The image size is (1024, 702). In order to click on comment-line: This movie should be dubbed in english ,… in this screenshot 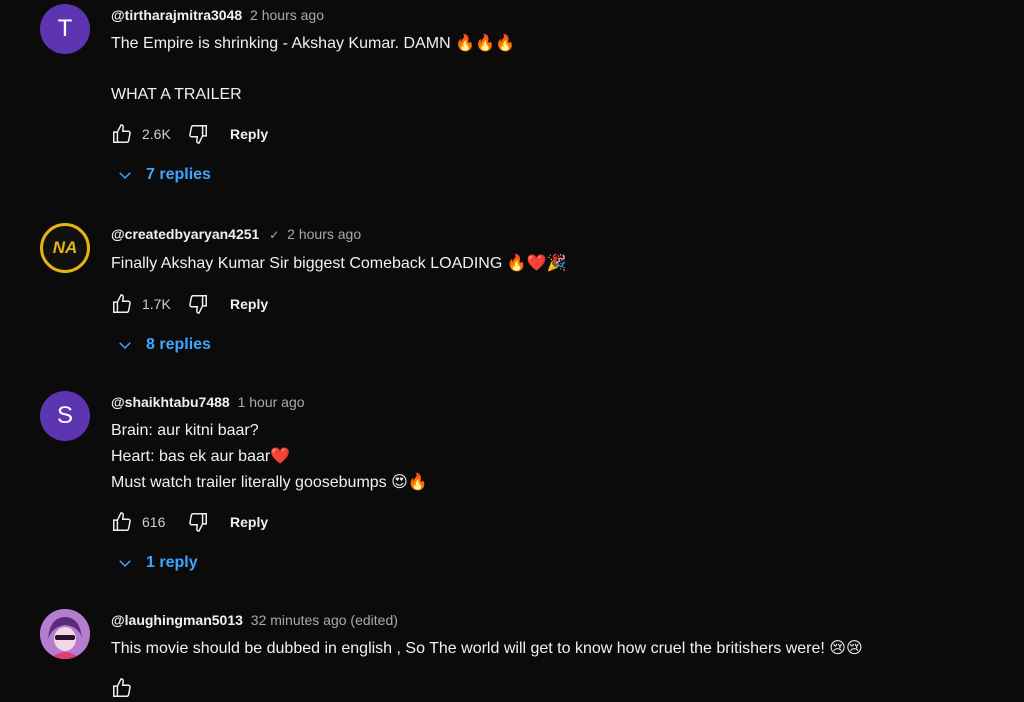, I will do `click(487, 648)`.